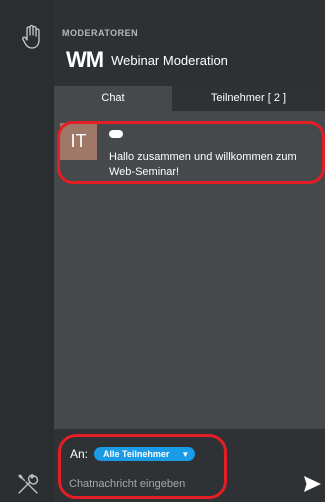  I want to click on to-label: An:, so click(79, 454).